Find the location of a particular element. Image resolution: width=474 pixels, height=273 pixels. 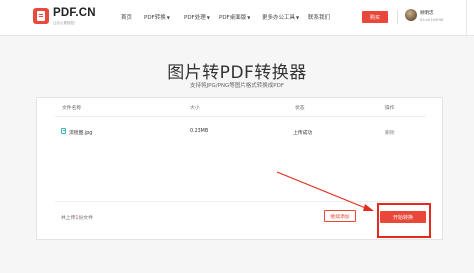

file-count: 共上传1份文件 is located at coordinates (77, 218).